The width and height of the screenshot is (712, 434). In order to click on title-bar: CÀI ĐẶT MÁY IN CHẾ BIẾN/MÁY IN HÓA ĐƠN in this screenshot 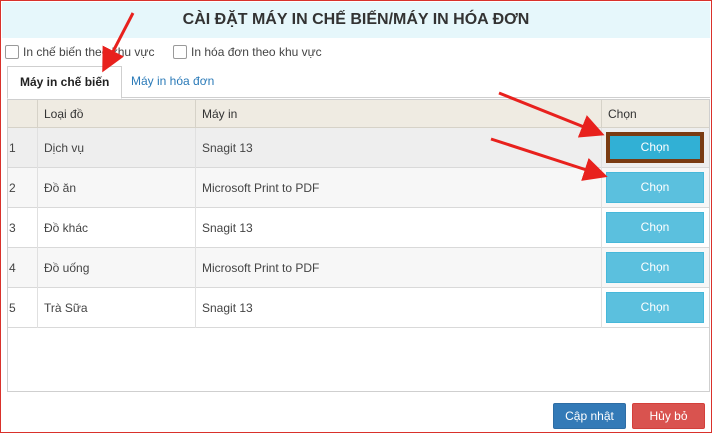, I will do `click(356, 20)`.